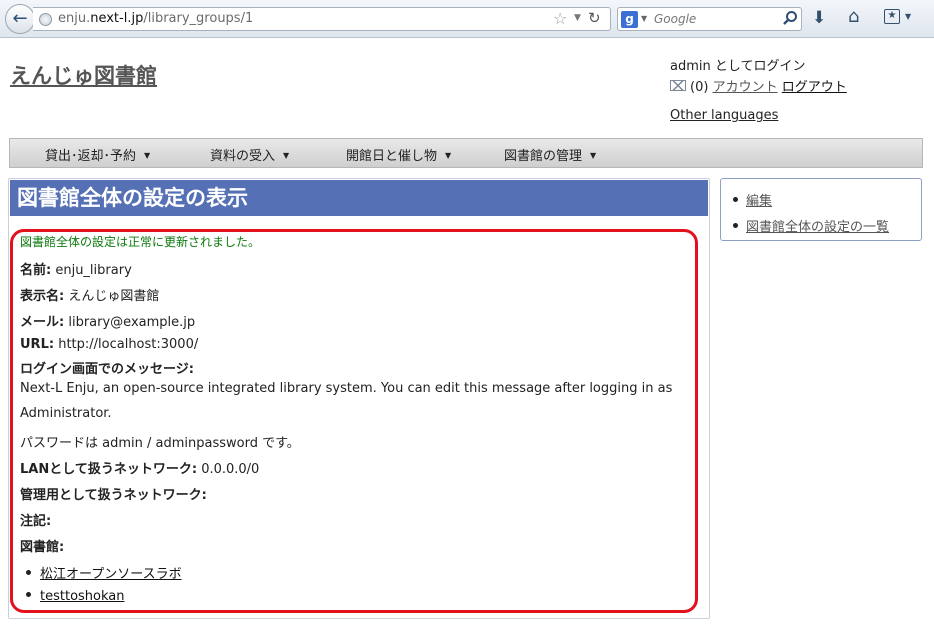 This screenshot has height=626, width=934. Describe the element at coordinates (66, 413) in the screenshot. I see `login-message-line: Administrator.` at that location.